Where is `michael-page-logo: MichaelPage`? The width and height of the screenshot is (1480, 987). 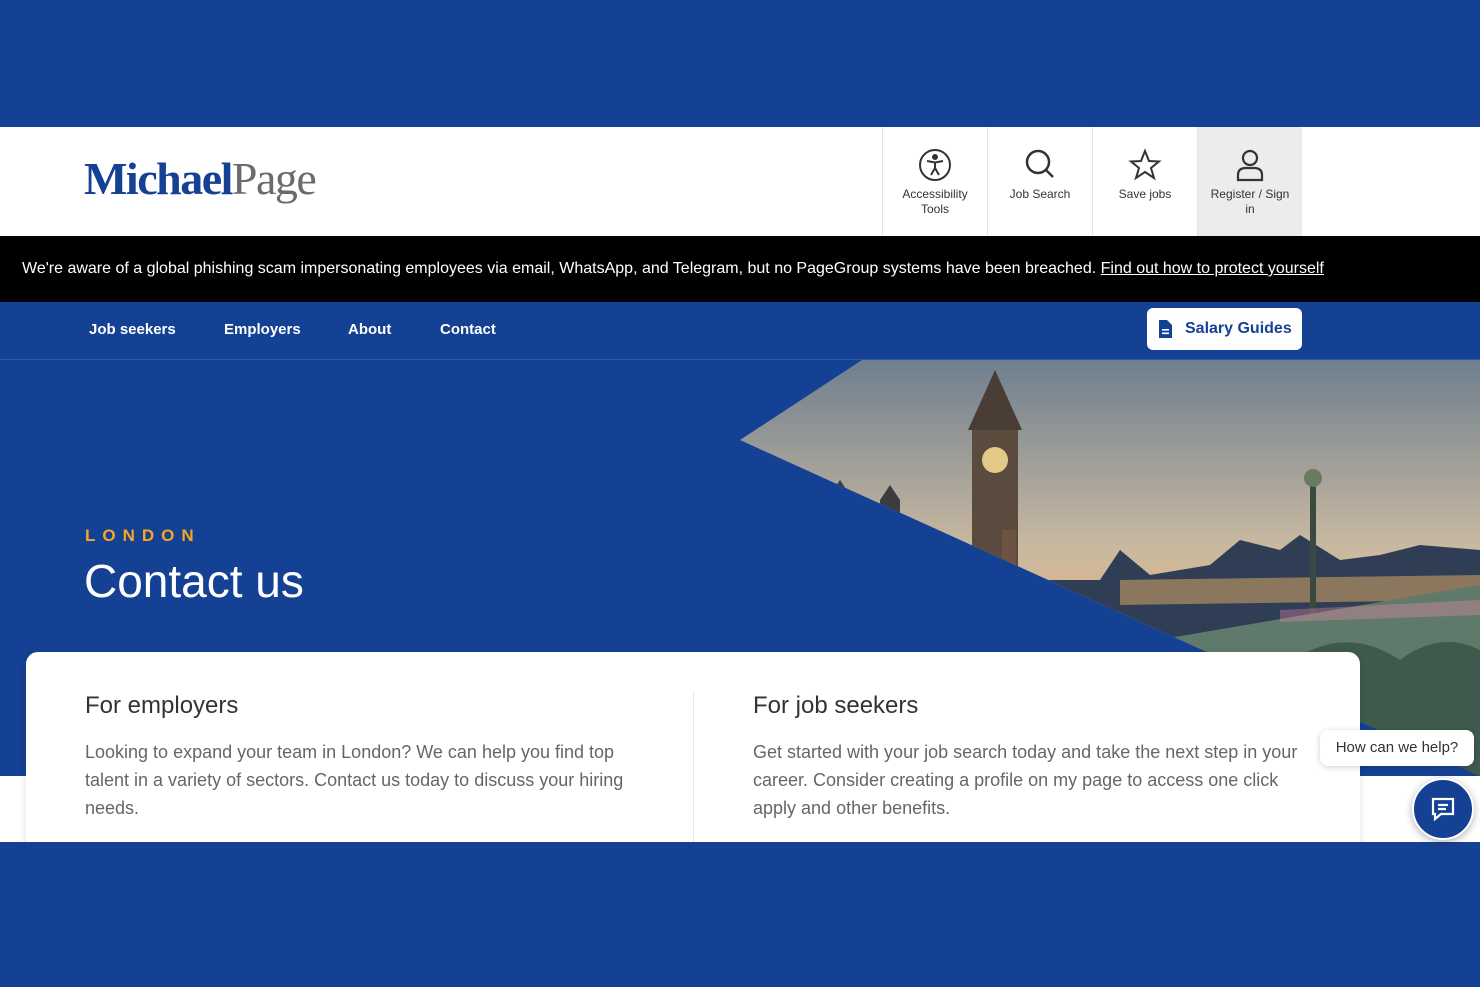 michael-page-logo: MichaelPage is located at coordinates (200, 179).